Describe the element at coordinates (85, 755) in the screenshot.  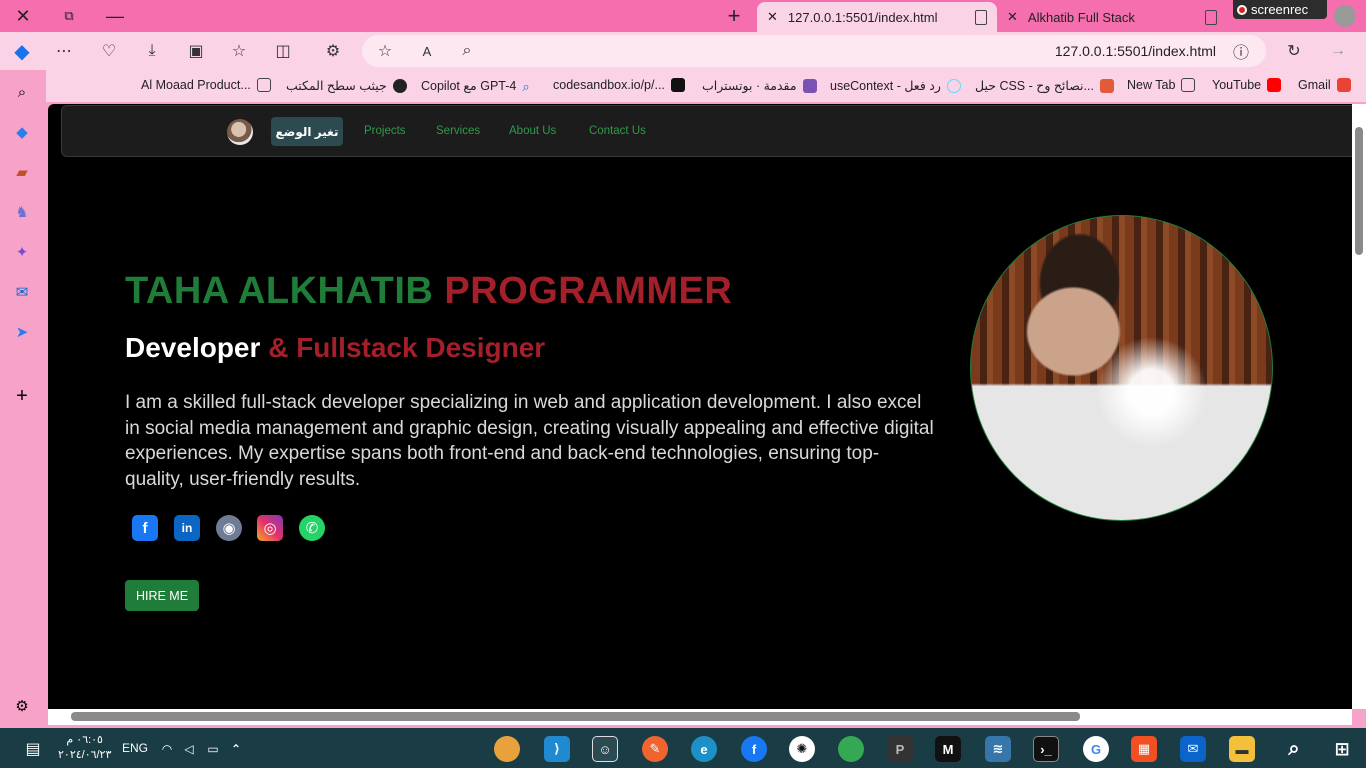
I see `clock-date: ٢٠٢٤/٠٦/٢٣` at that location.